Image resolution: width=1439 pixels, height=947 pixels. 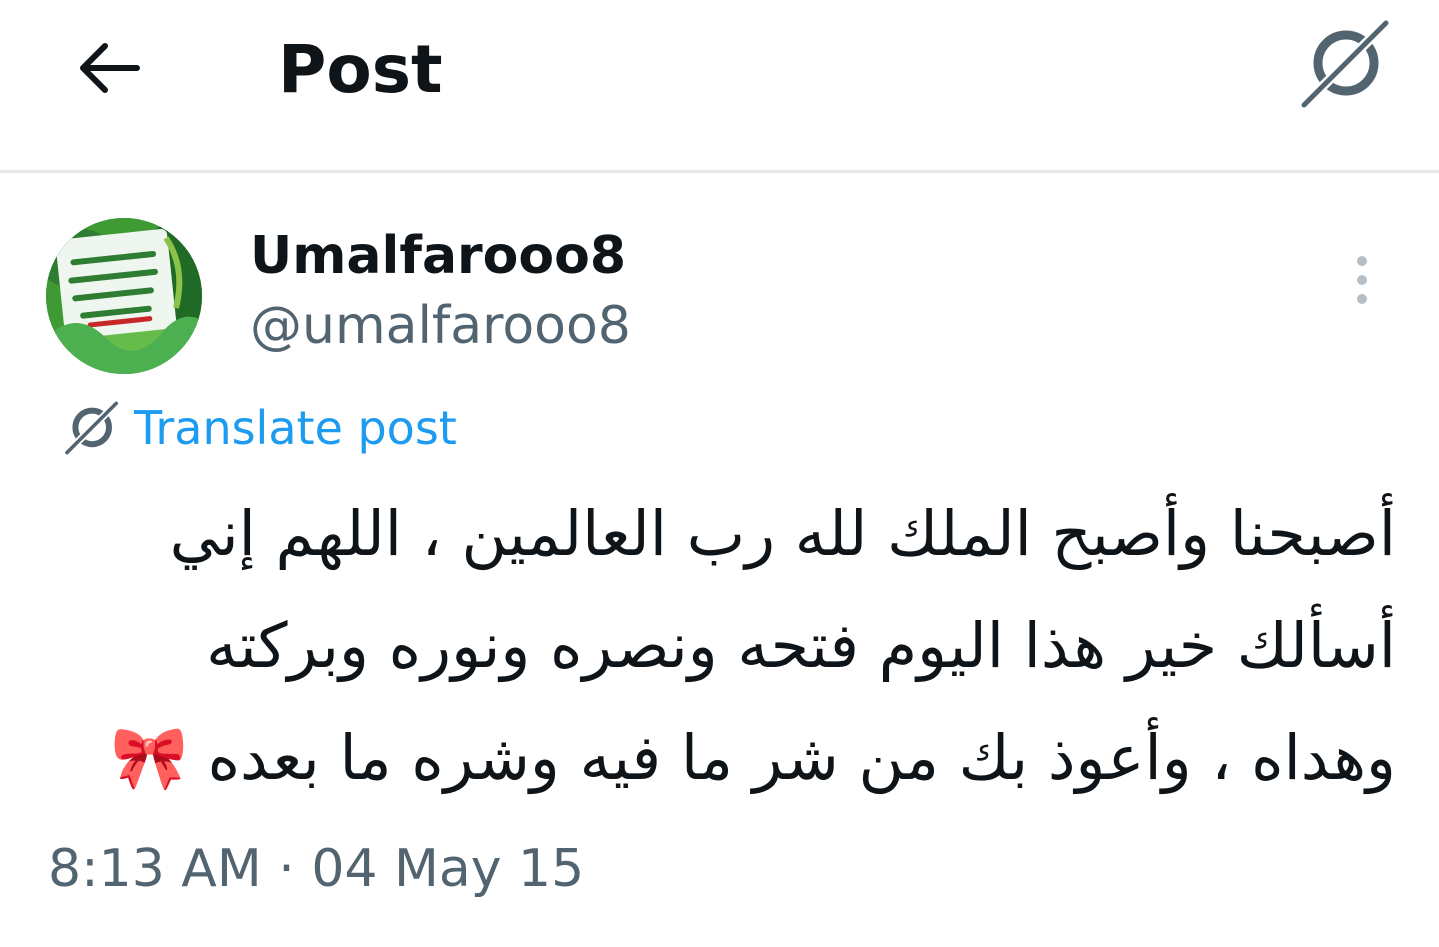 I want to click on back-button, so click(x=108, y=68).